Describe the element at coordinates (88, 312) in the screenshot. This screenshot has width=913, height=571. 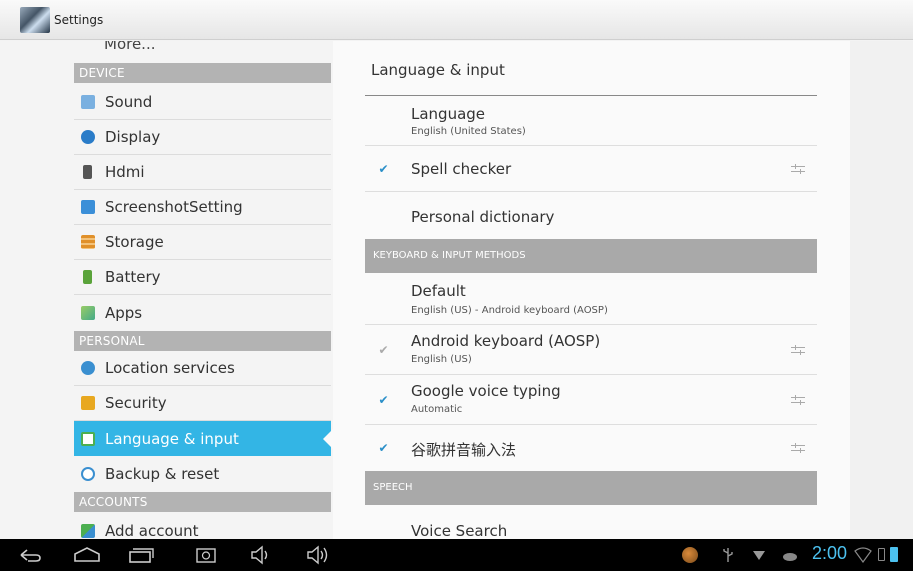
I see `apps-icon` at that location.